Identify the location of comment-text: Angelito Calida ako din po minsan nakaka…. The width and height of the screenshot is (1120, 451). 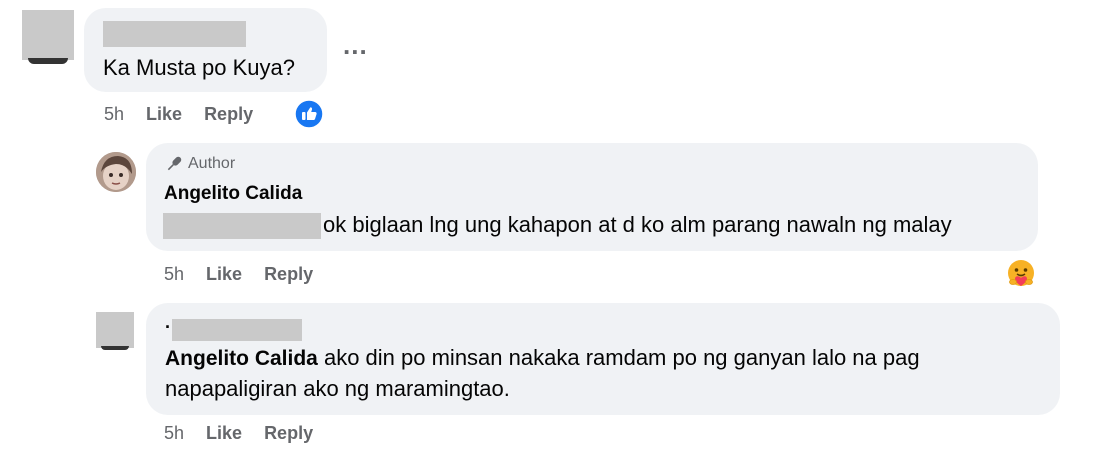
(605, 373).